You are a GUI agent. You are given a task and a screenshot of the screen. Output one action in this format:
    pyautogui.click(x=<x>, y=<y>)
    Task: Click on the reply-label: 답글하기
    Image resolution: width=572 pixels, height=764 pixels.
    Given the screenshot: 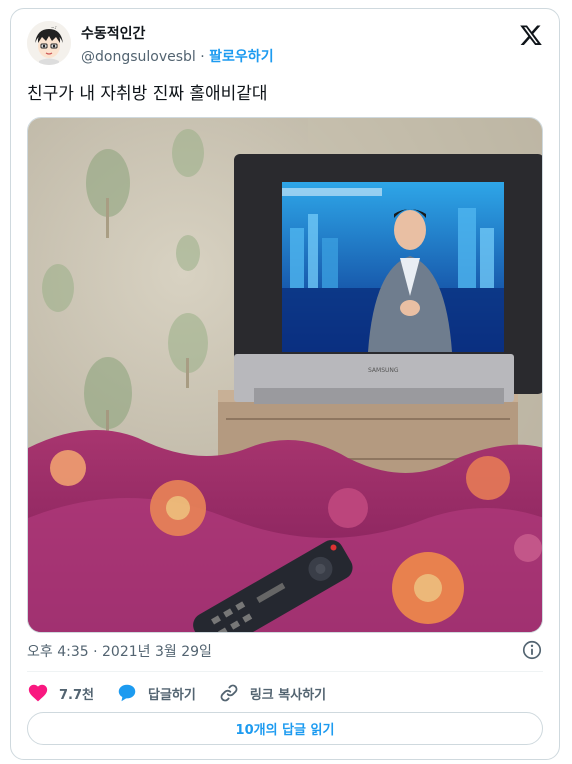 What is the action you would take?
    pyautogui.click(x=172, y=695)
    